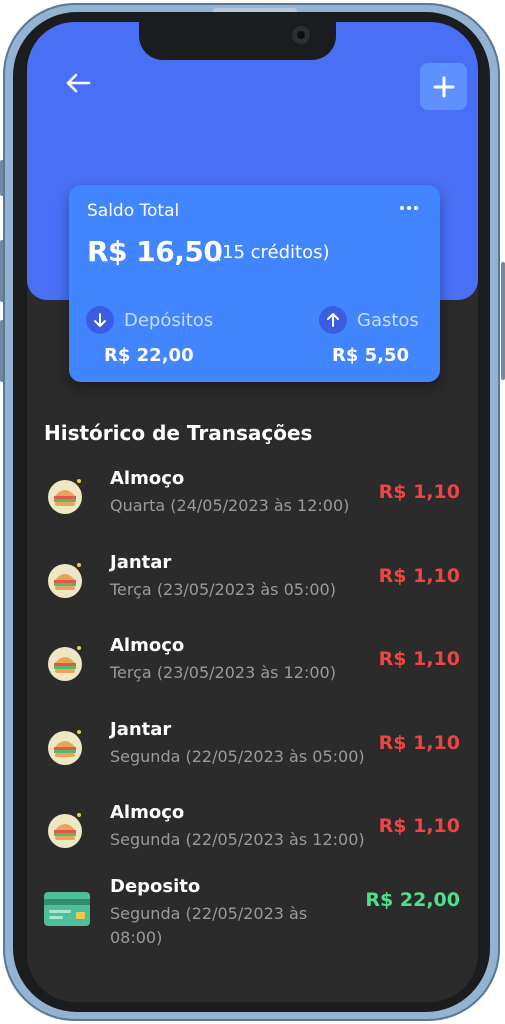 The width and height of the screenshot is (505, 1024). I want to click on expenses-label: Gastos, so click(388, 320).